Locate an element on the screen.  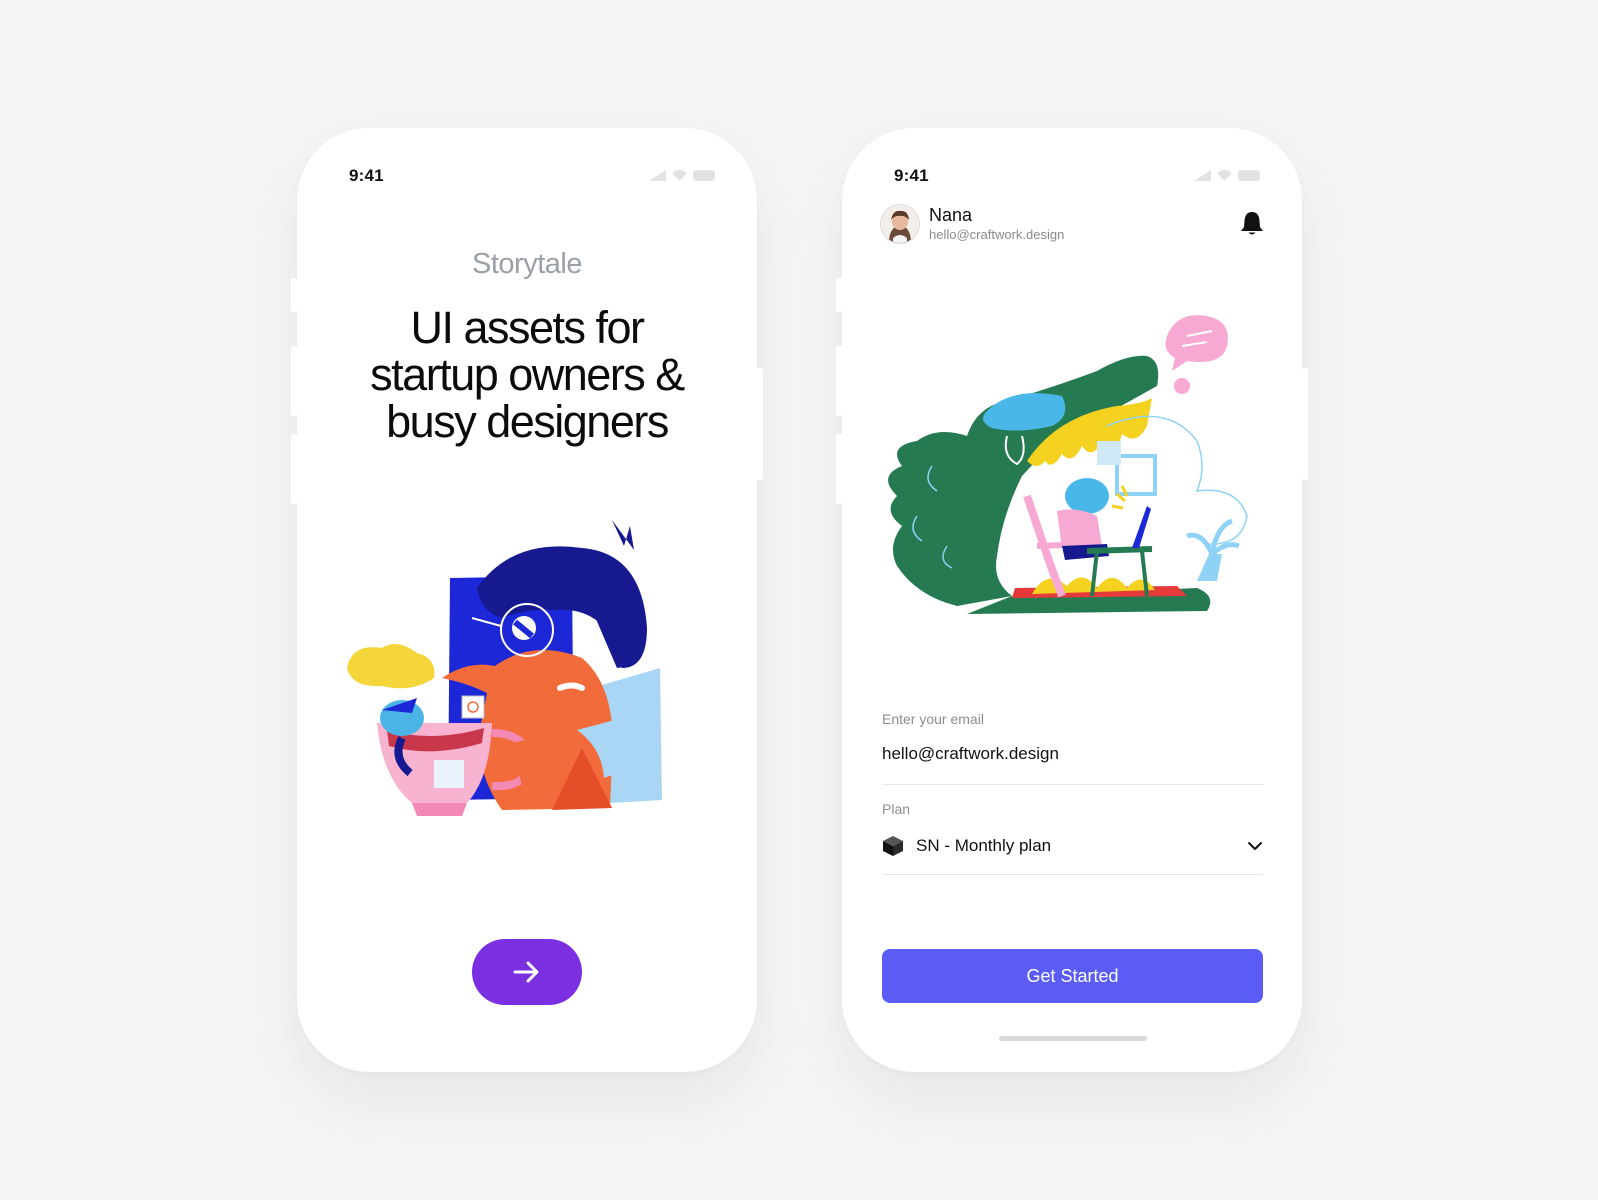
plan-select: SN - Monthly plan is located at coordinates (1072, 846).